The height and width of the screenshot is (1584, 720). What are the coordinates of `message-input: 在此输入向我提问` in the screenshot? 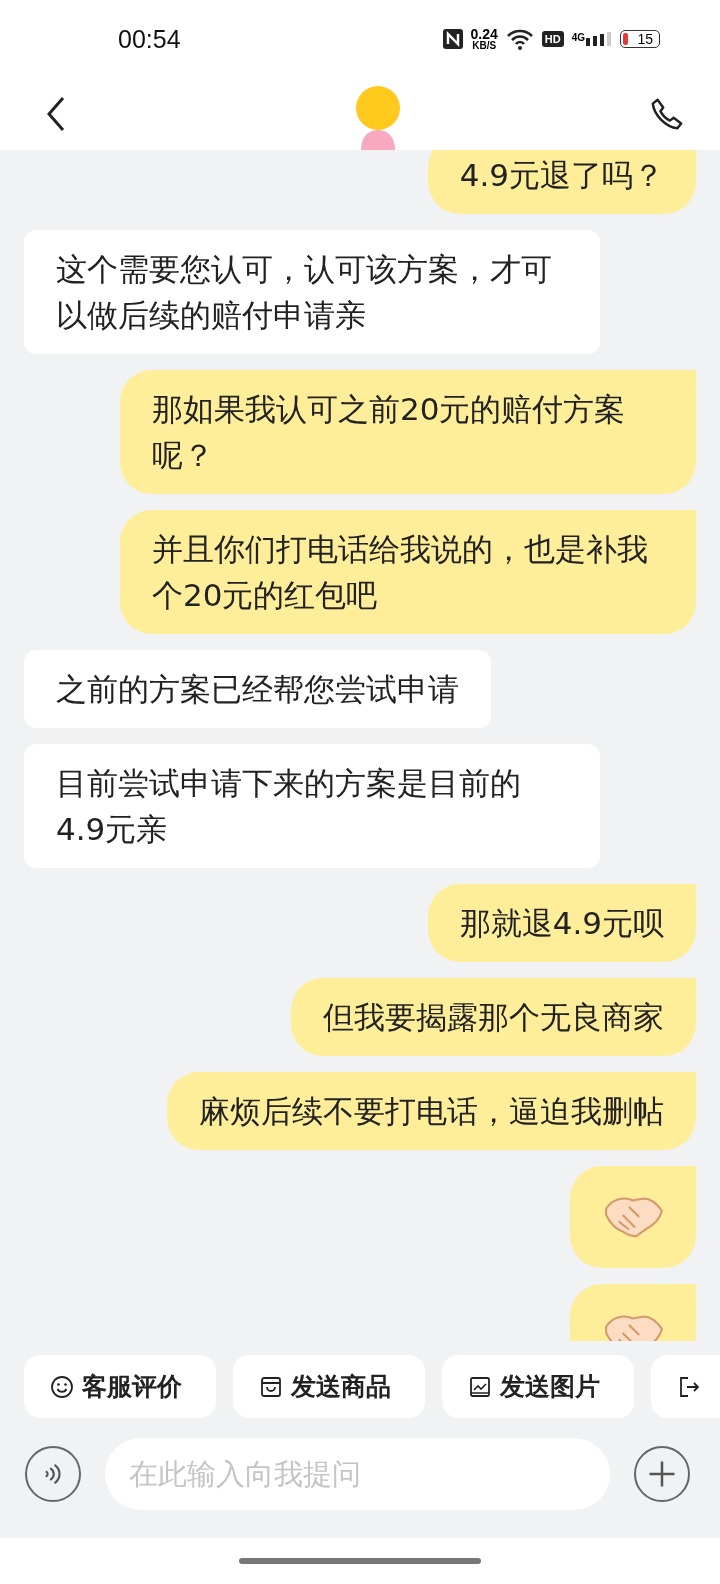 It's located at (357, 1474).